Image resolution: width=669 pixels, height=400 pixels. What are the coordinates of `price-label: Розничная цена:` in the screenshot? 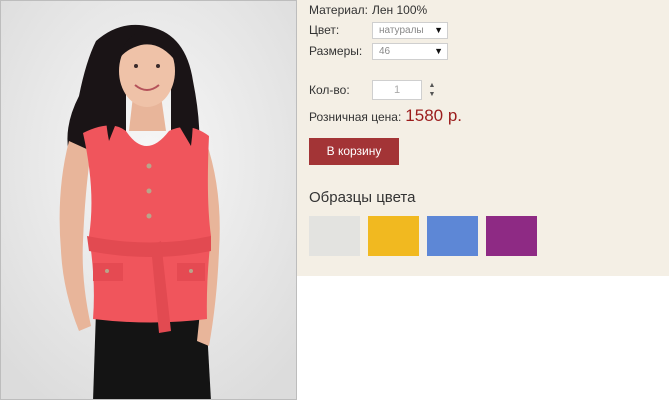 It's located at (355, 117).